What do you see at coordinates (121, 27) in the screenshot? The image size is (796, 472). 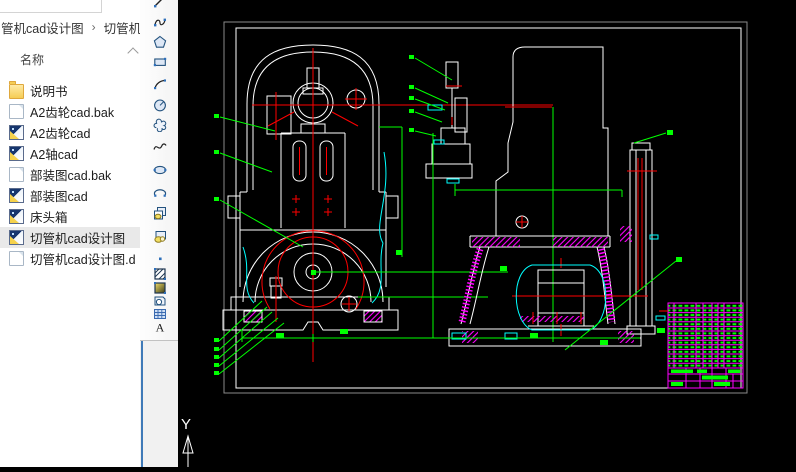 I see `breadcrumb-current: 切管机` at bounding box center [121, 27].